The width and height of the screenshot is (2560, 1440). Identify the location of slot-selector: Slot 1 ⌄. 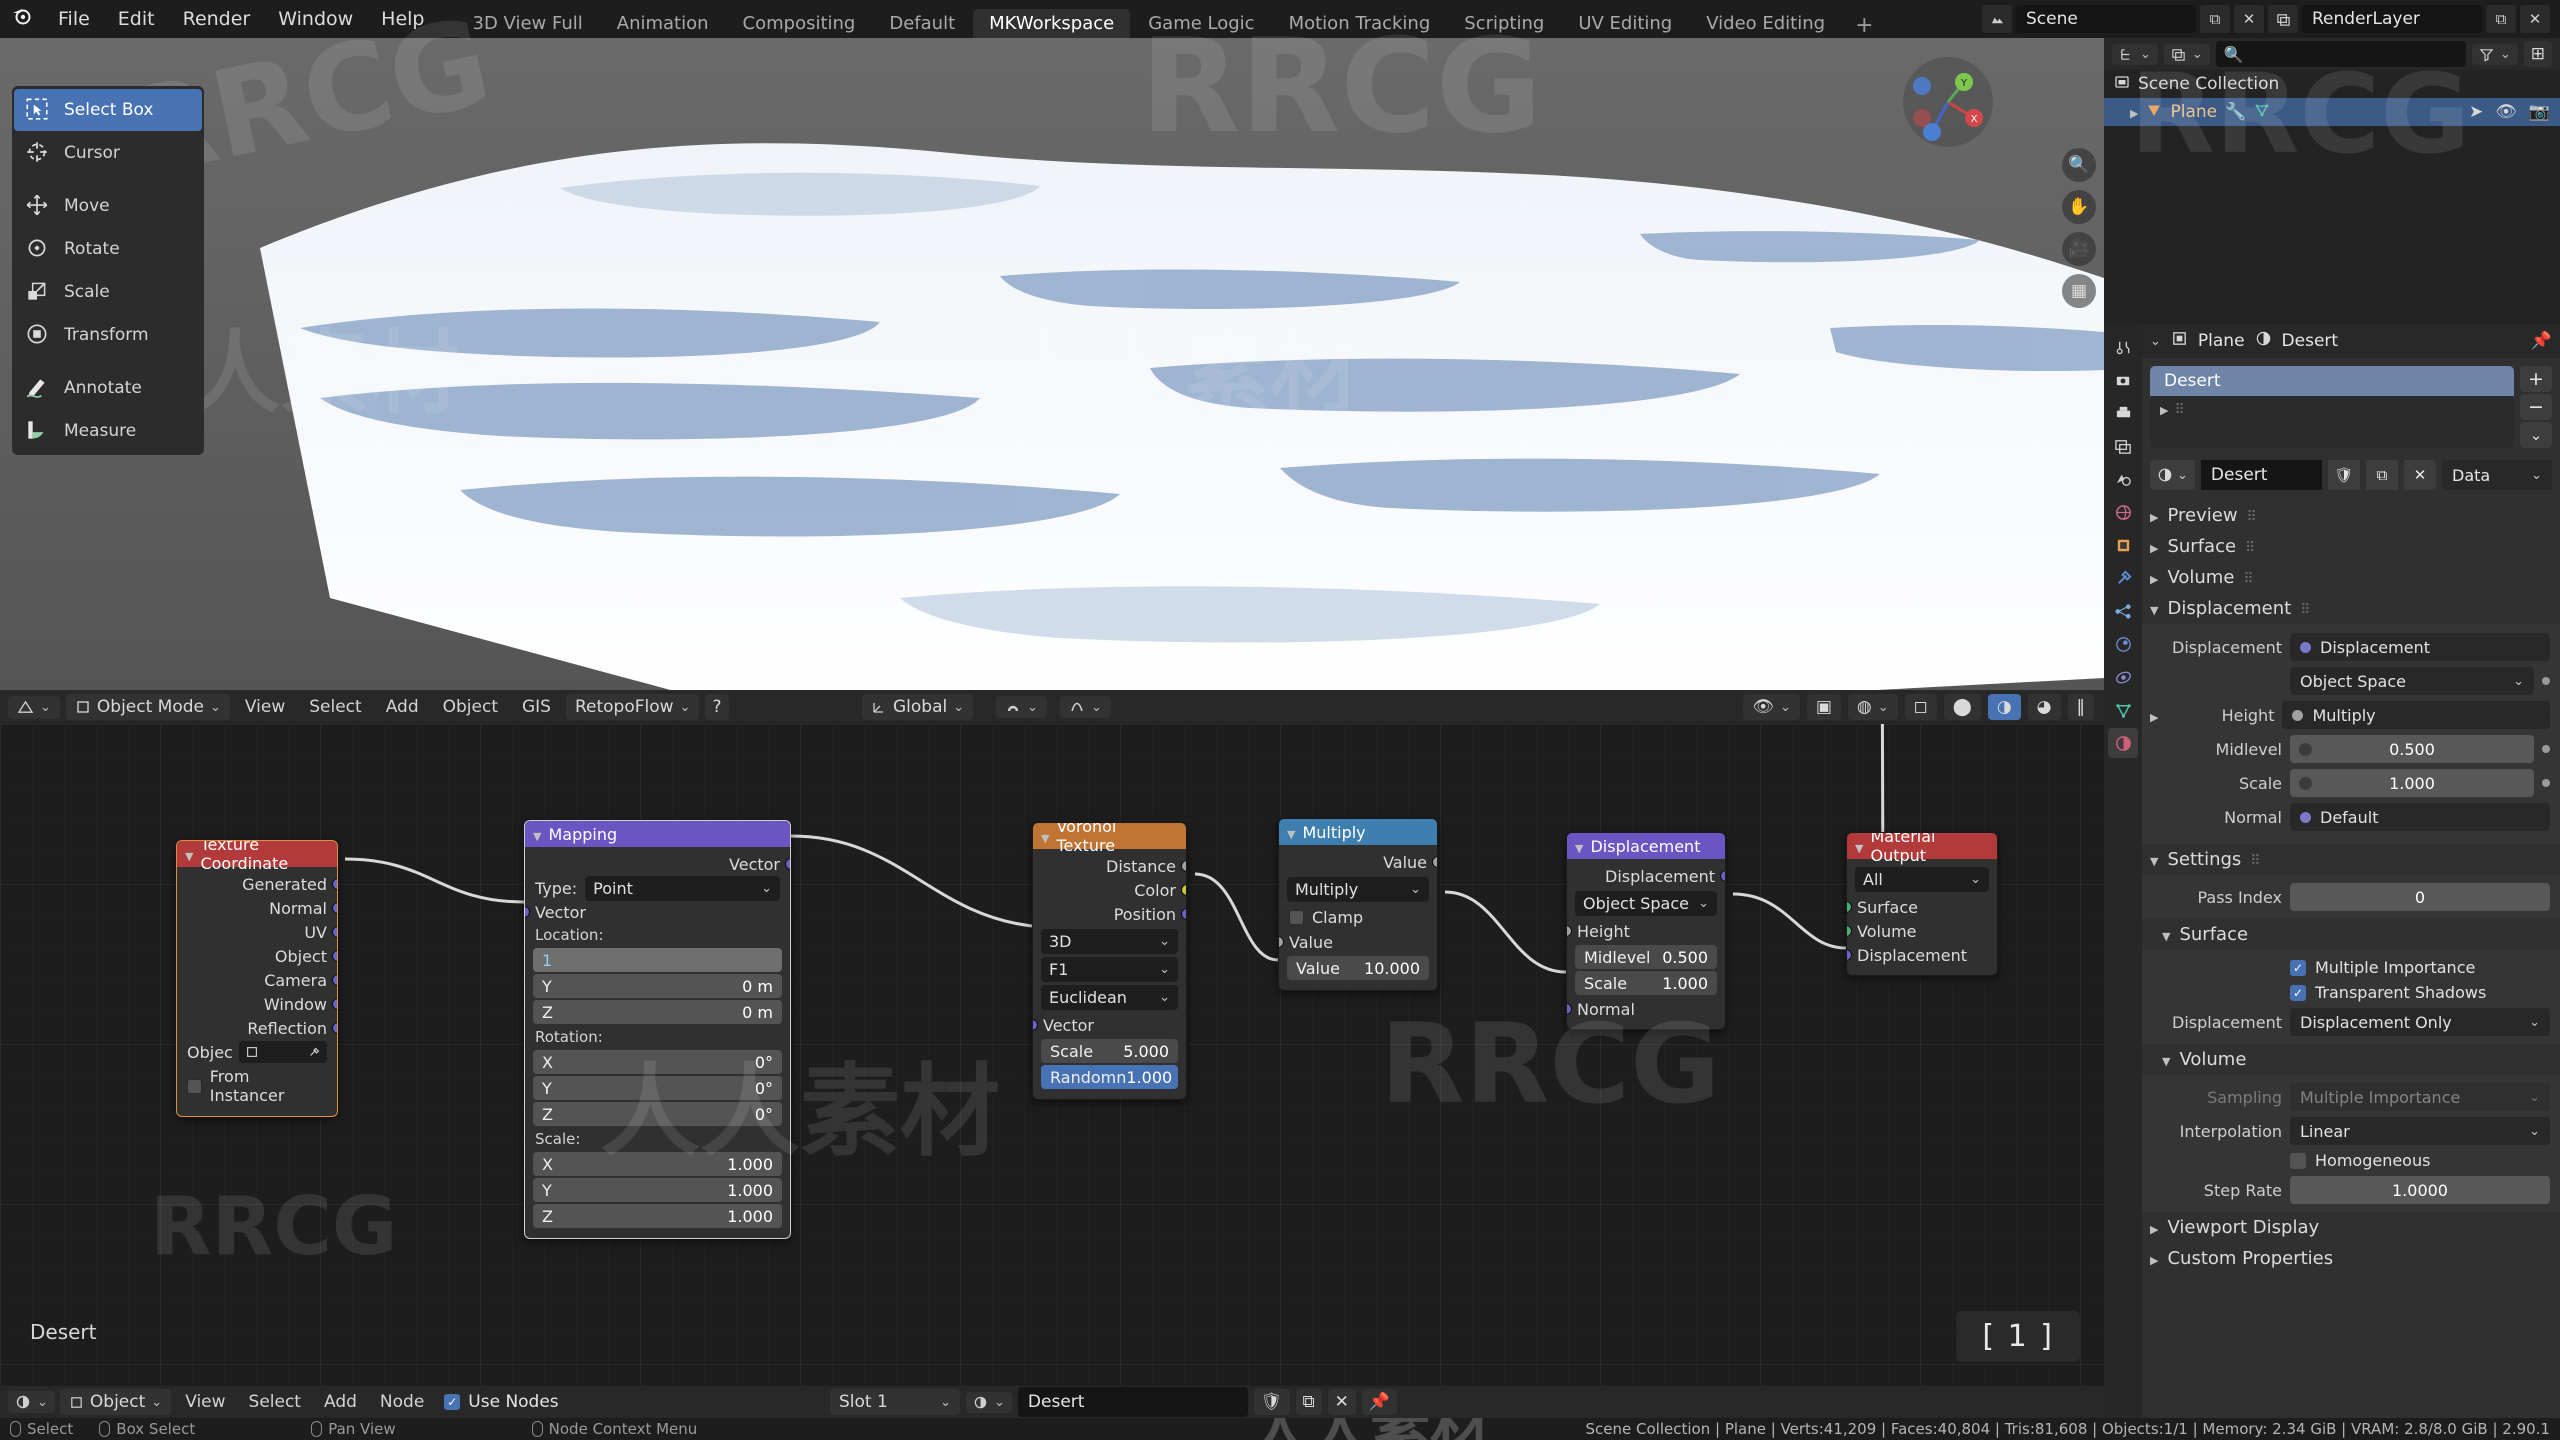
(895, 1402).